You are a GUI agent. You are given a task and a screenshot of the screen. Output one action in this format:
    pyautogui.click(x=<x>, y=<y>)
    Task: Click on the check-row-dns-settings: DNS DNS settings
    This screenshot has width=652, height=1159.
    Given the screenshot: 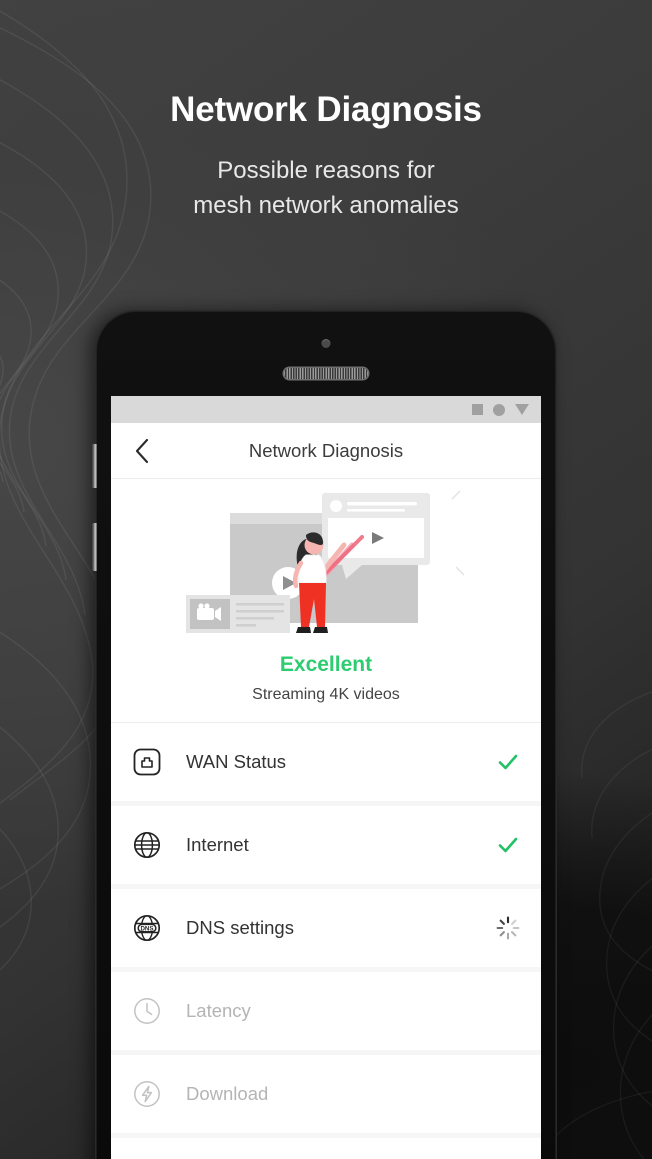 What is the action you would take?
    pyautogui.click(x=326, y=930)
    